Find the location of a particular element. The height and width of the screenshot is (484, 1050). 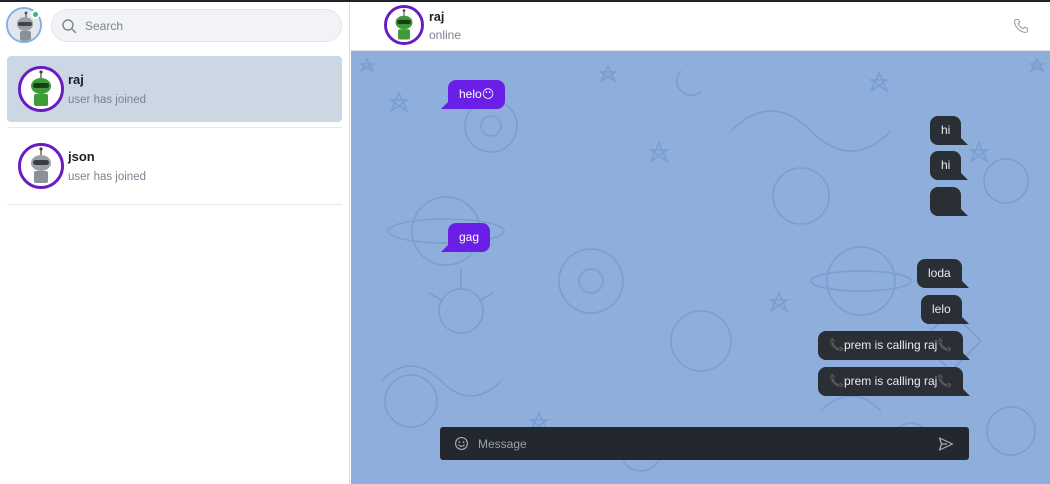

send-icon is located at coordinates (946, 444).